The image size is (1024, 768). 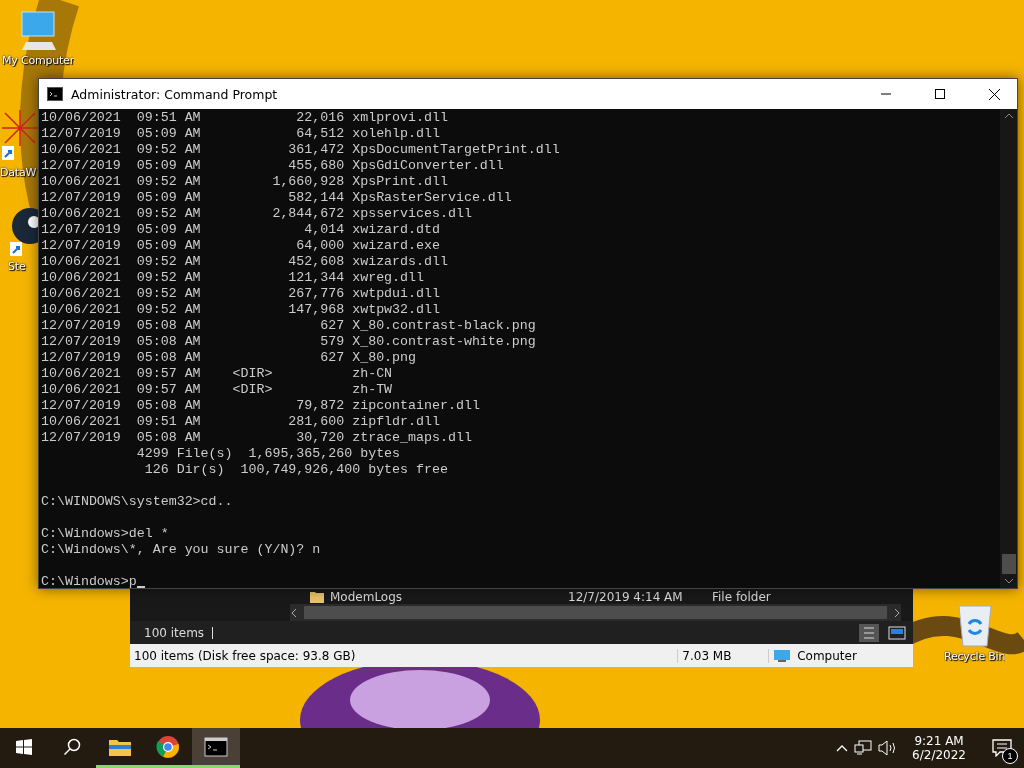 I want to click on file-type: File folder, so click(x=741, y=596).